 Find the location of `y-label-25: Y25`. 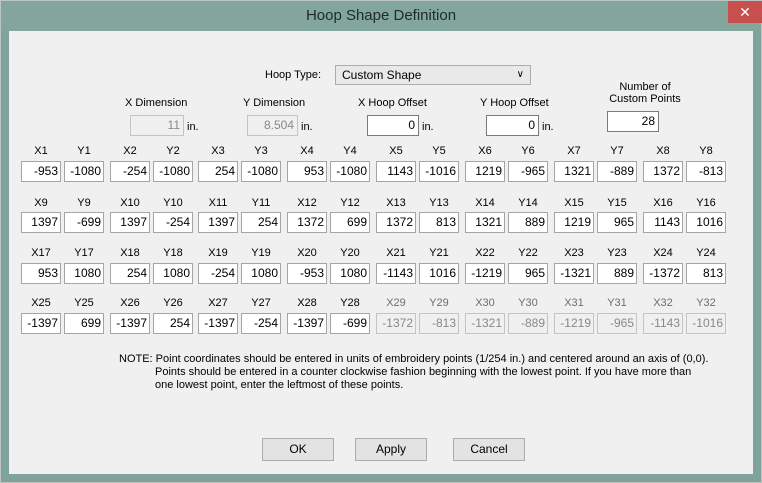

y-label-25: Y25 is located at coordinates (84, 303).